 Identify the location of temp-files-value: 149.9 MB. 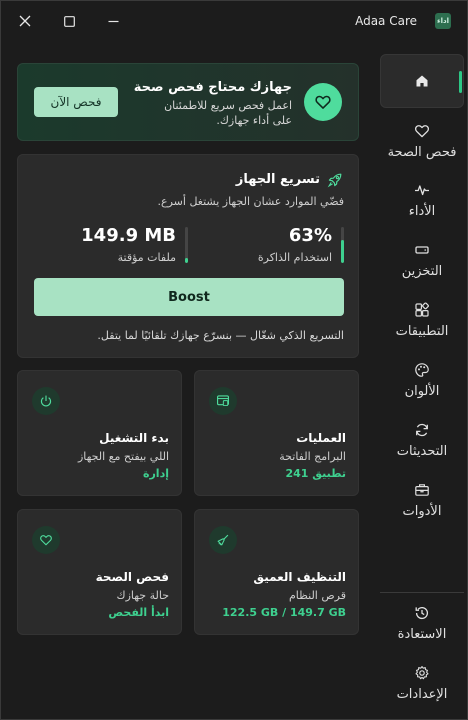
(128, 235).